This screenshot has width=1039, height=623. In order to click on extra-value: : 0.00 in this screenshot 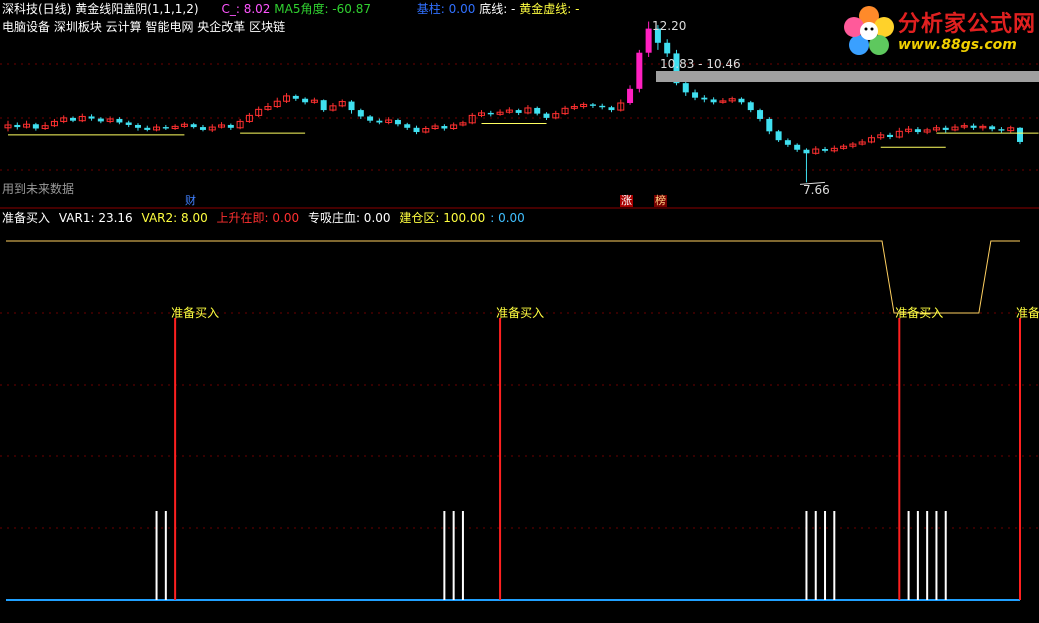, I will do `click(507, 218)`.